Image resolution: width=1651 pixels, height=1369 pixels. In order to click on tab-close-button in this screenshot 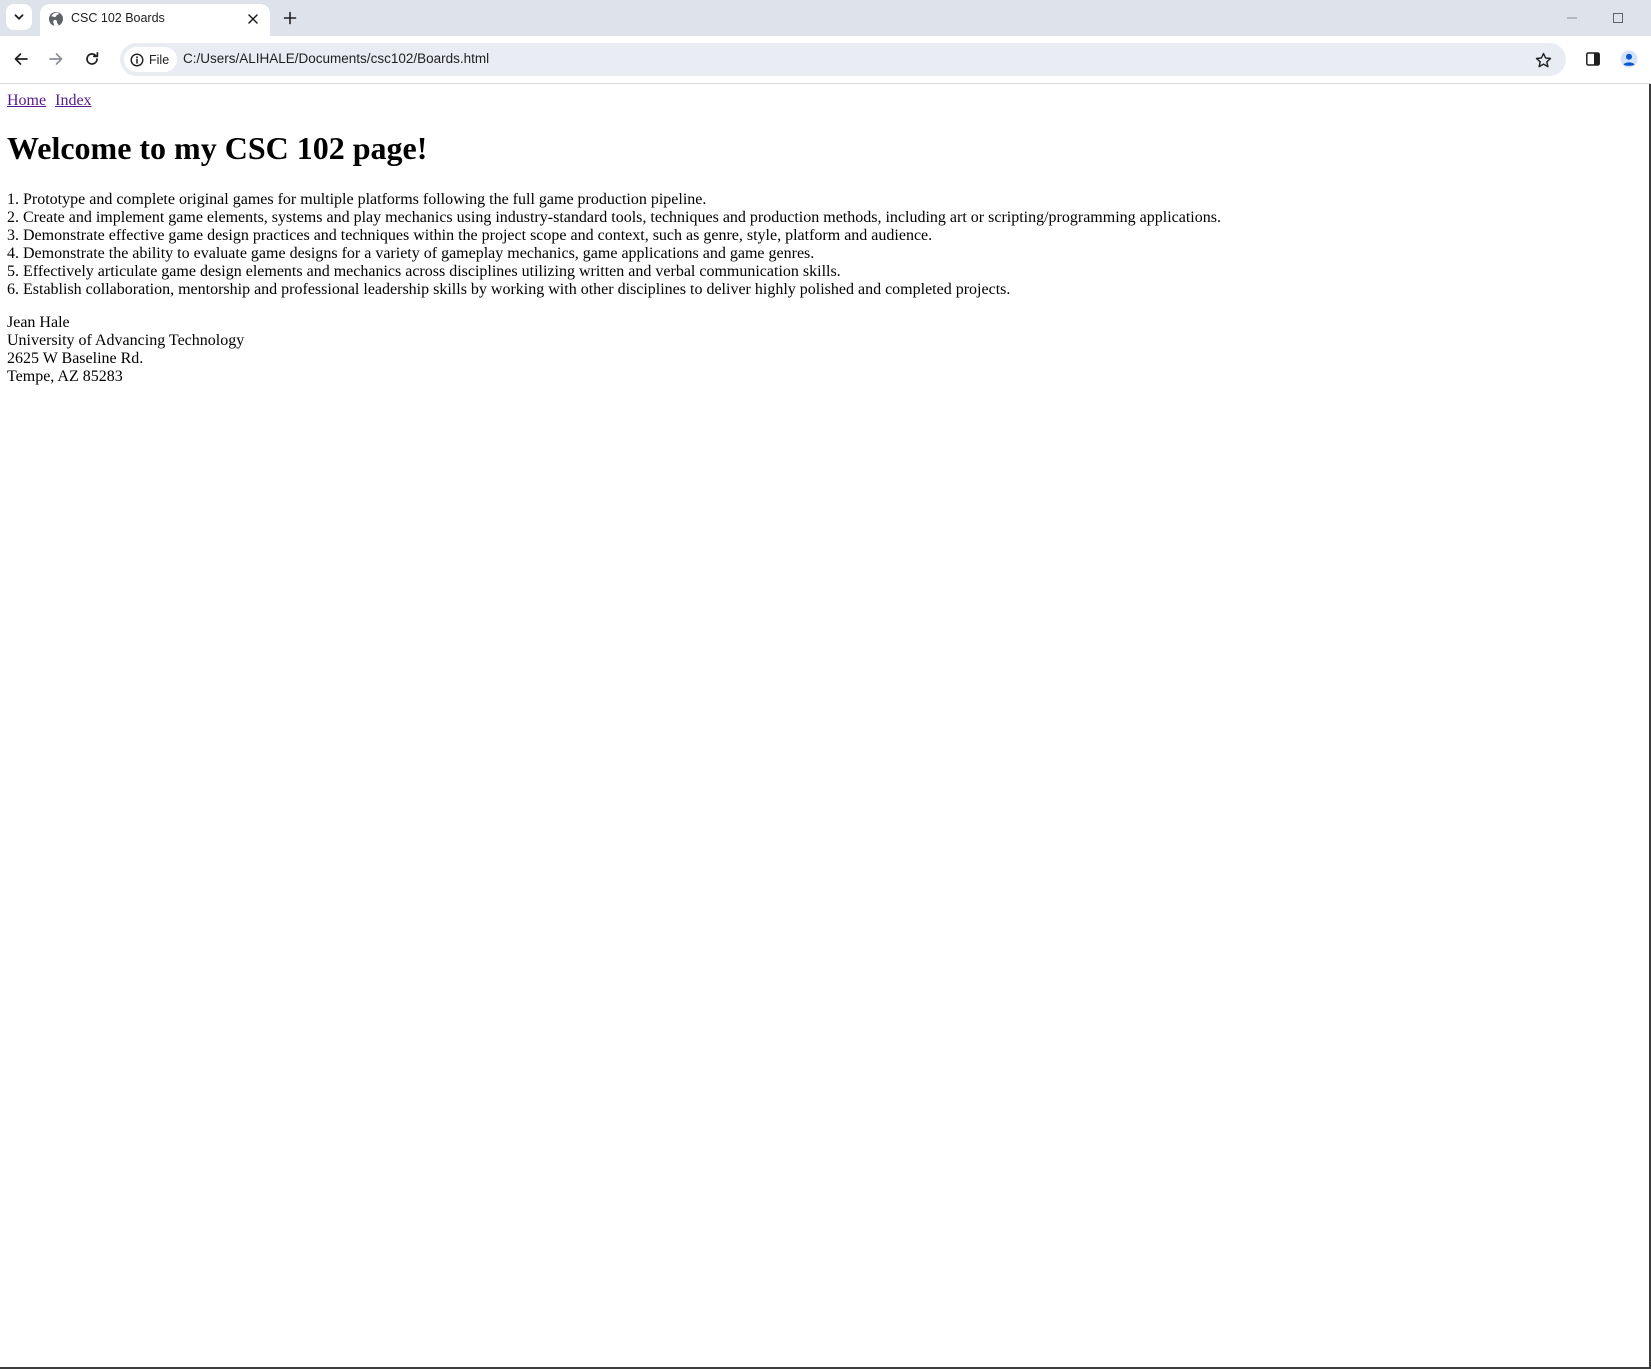, I will do `click(253, 19)`.